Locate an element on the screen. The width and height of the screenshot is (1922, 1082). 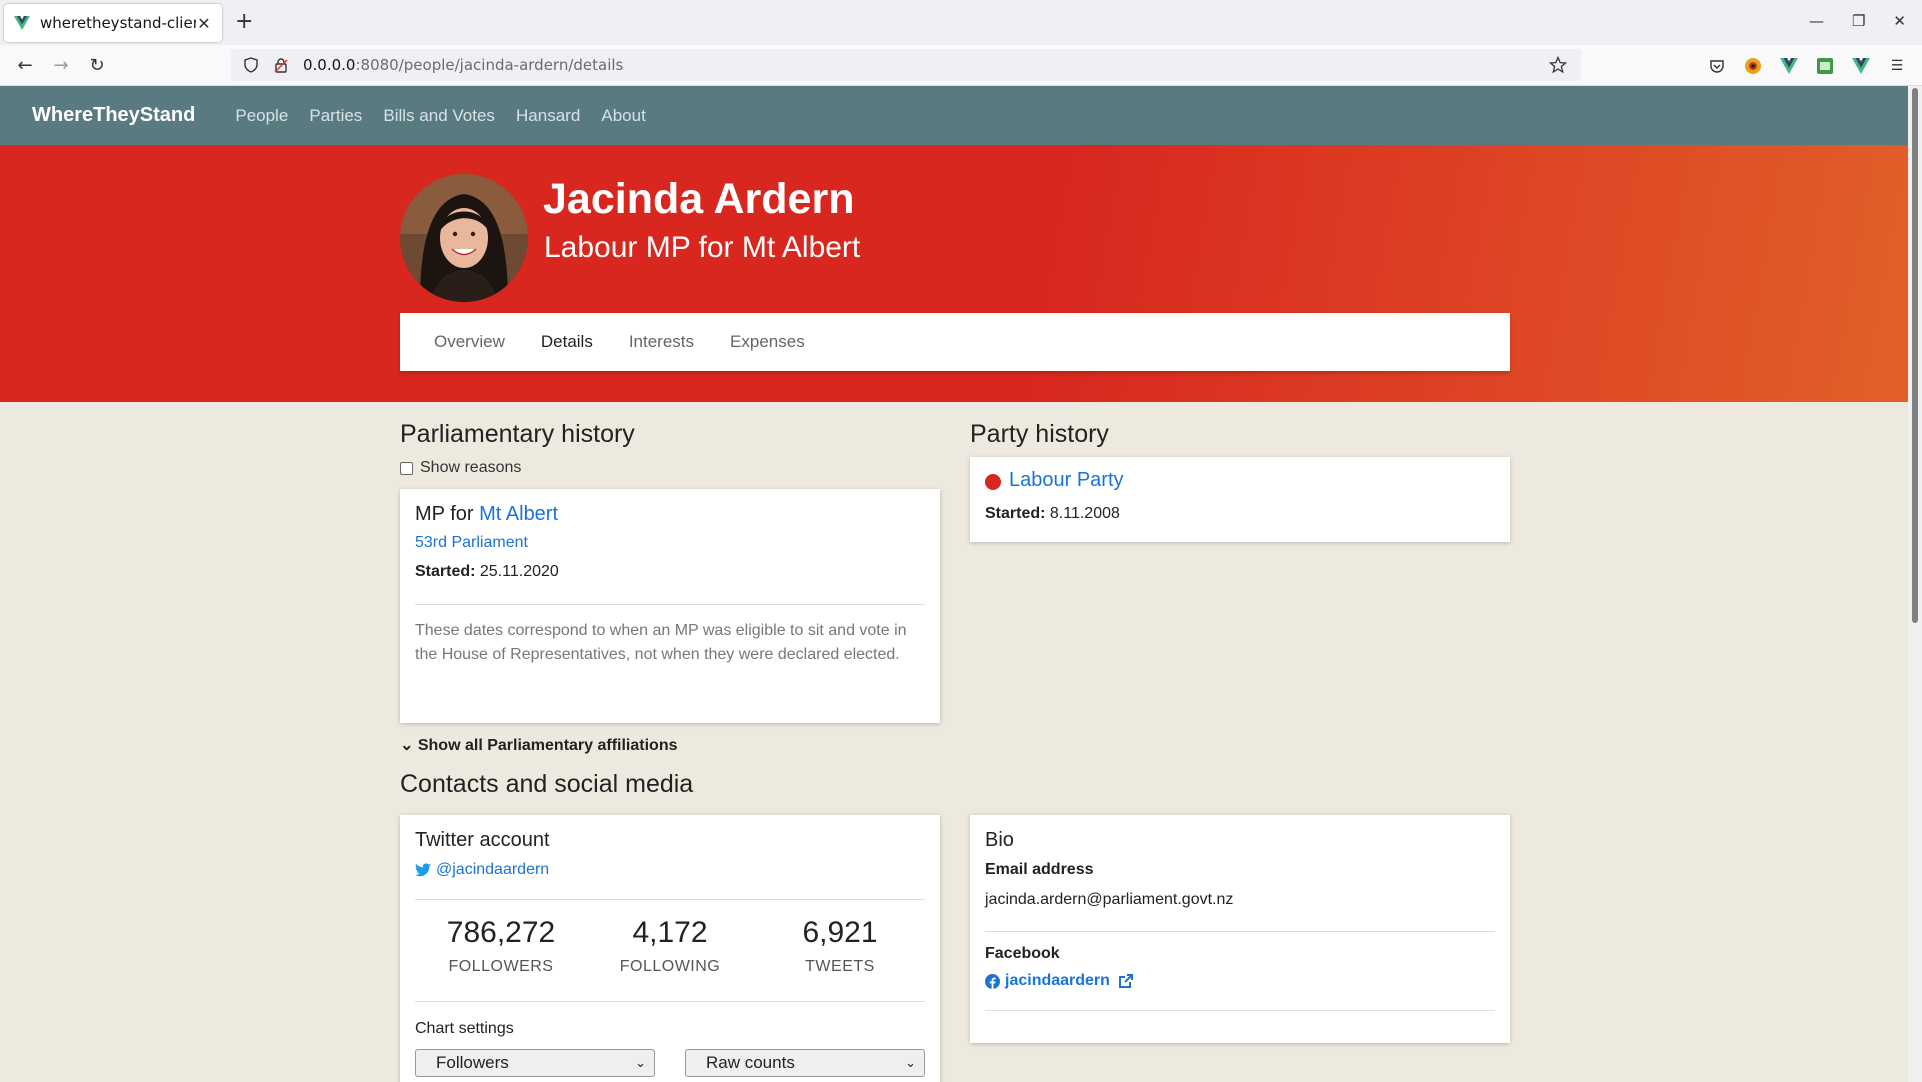
shield-icon is located at coordinates (251, 65).